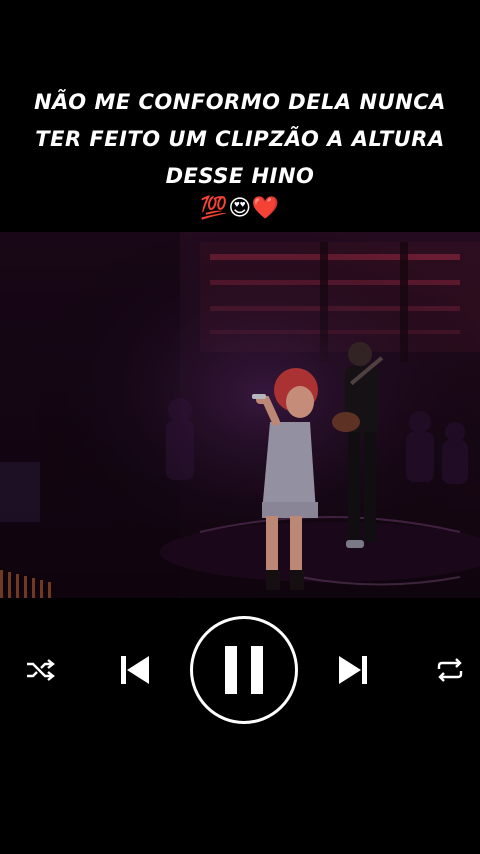 This screenshot has height=854, width=480. I want to click on shuffle-button, so click(40, 670).